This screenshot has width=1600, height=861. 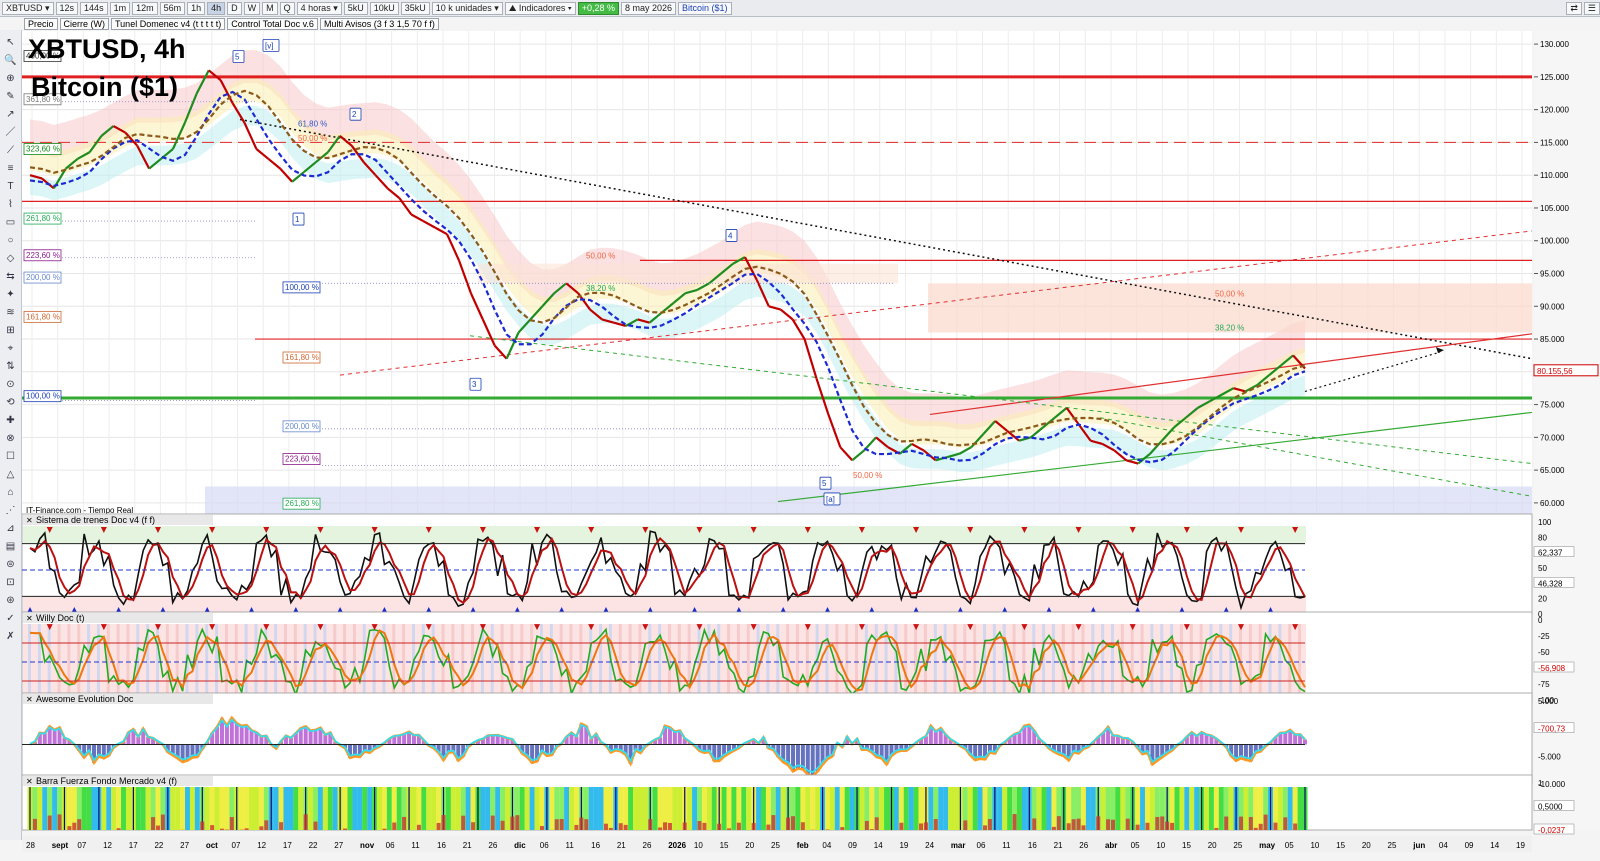 What do you see at coordinates (196, 8) in the screenshot?
I see `interval-1h: 1h` at bounding box center [196, 8].